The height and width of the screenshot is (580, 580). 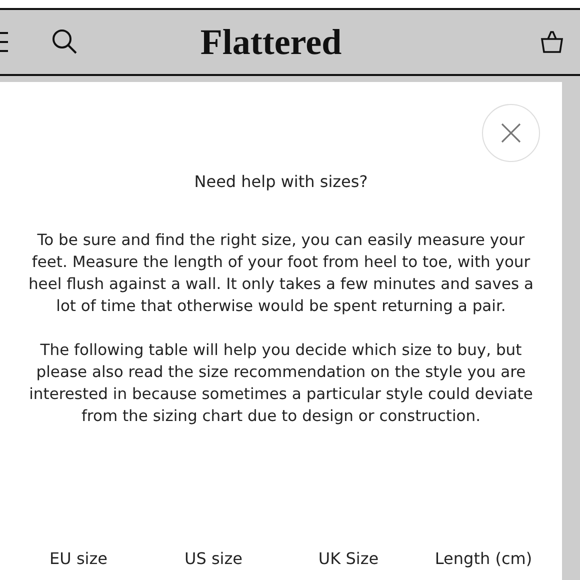 I want to click on help-paragraph: The following table will help you decide which size to buy, but please also read the size recommendation on the style you are interested in because sometimes a particular style could deviate from the sizing chart due to design or construction., so click(x=281, y=383).